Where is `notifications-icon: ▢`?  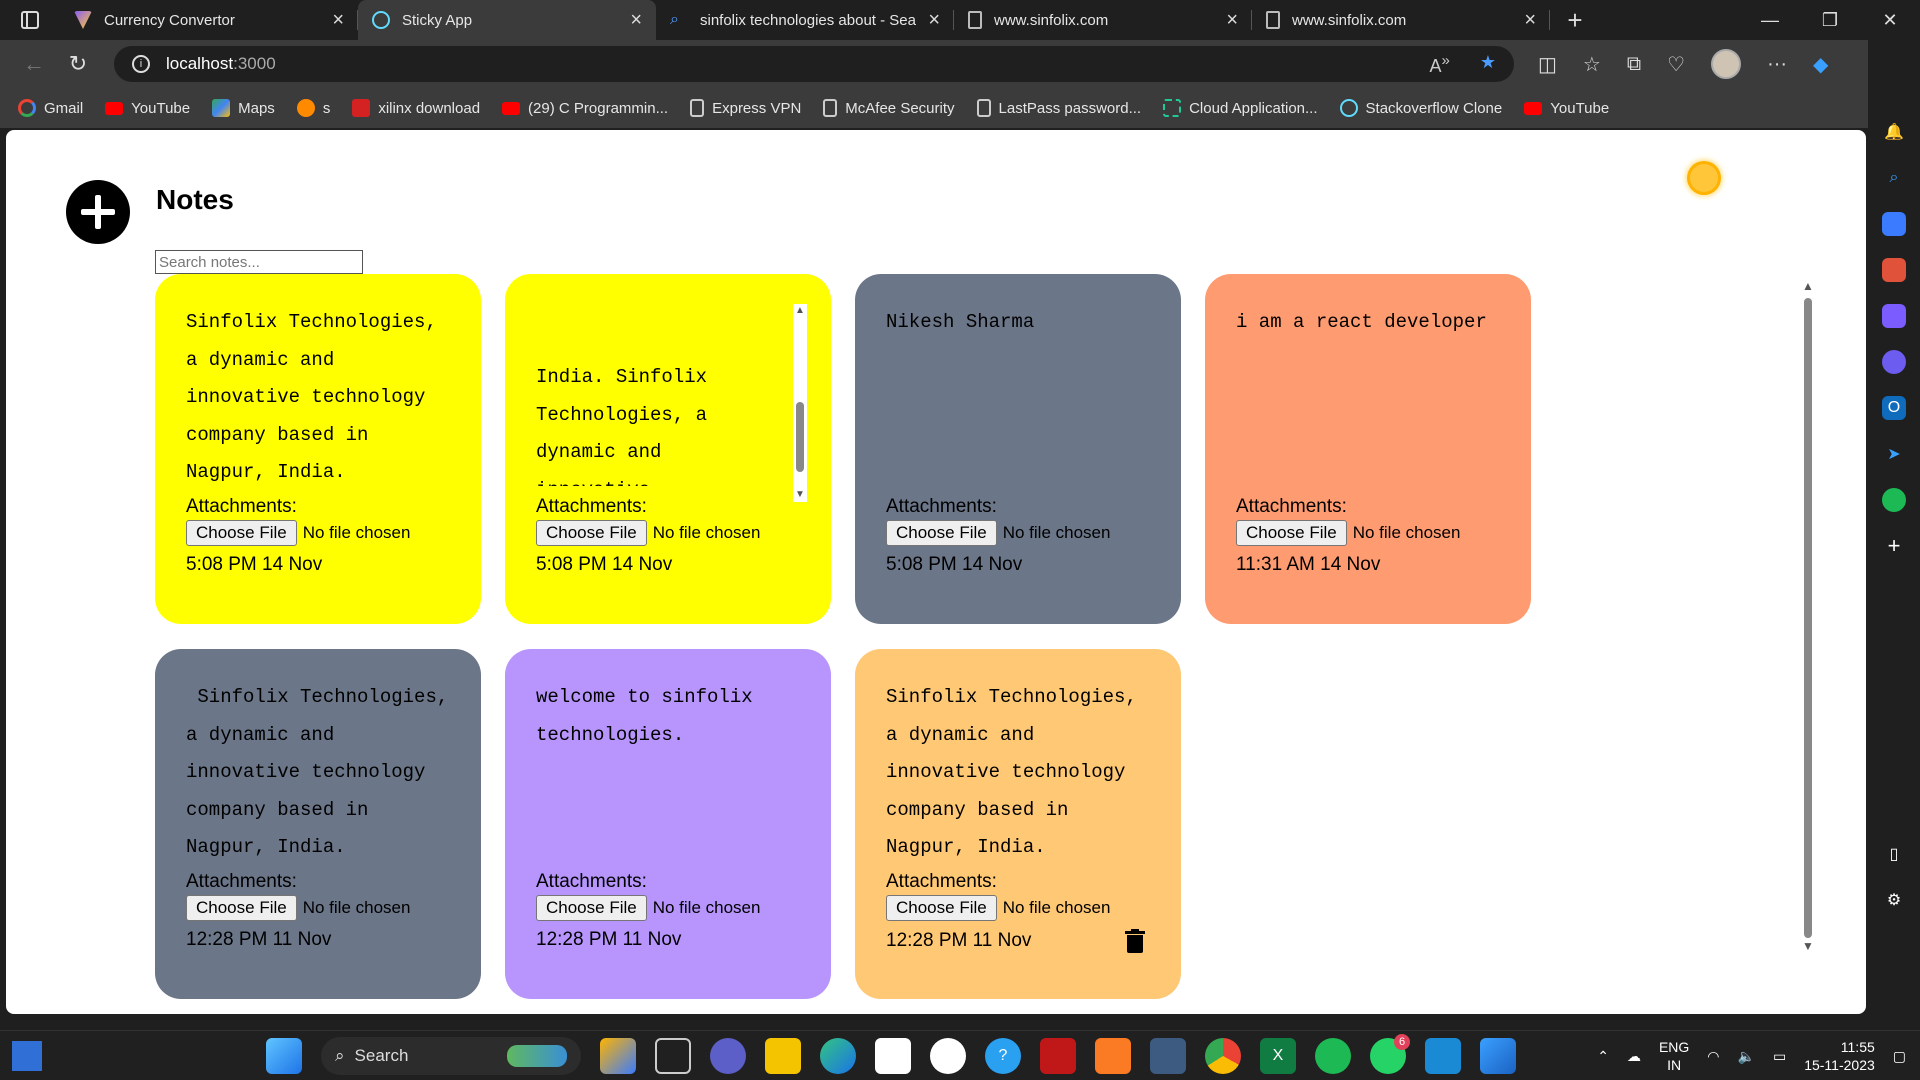 notifications-icon: ▢ is located at coordinates (1899, 1056).